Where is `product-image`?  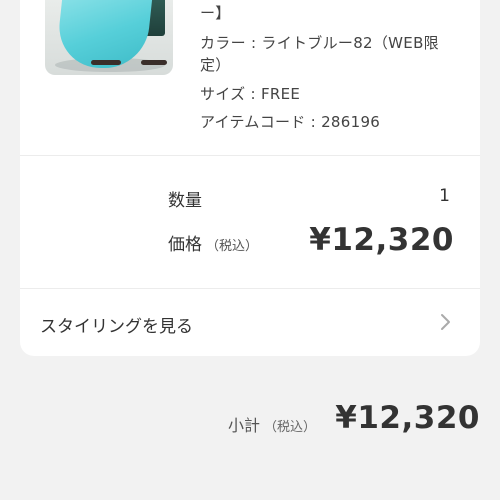
product-image is located at coordinates (109, 37).